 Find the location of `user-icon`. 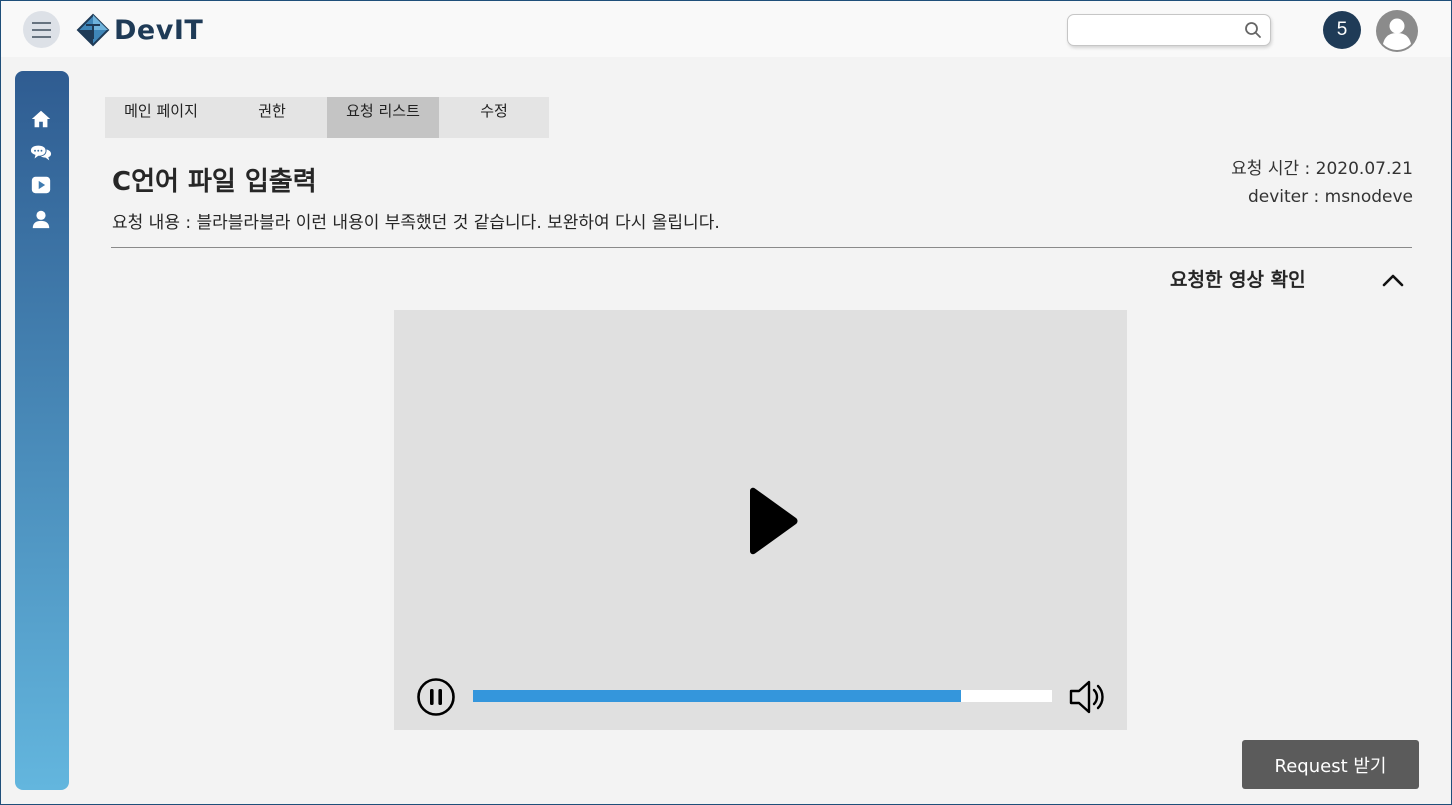

user-icon is located at coordinates (41, 219).